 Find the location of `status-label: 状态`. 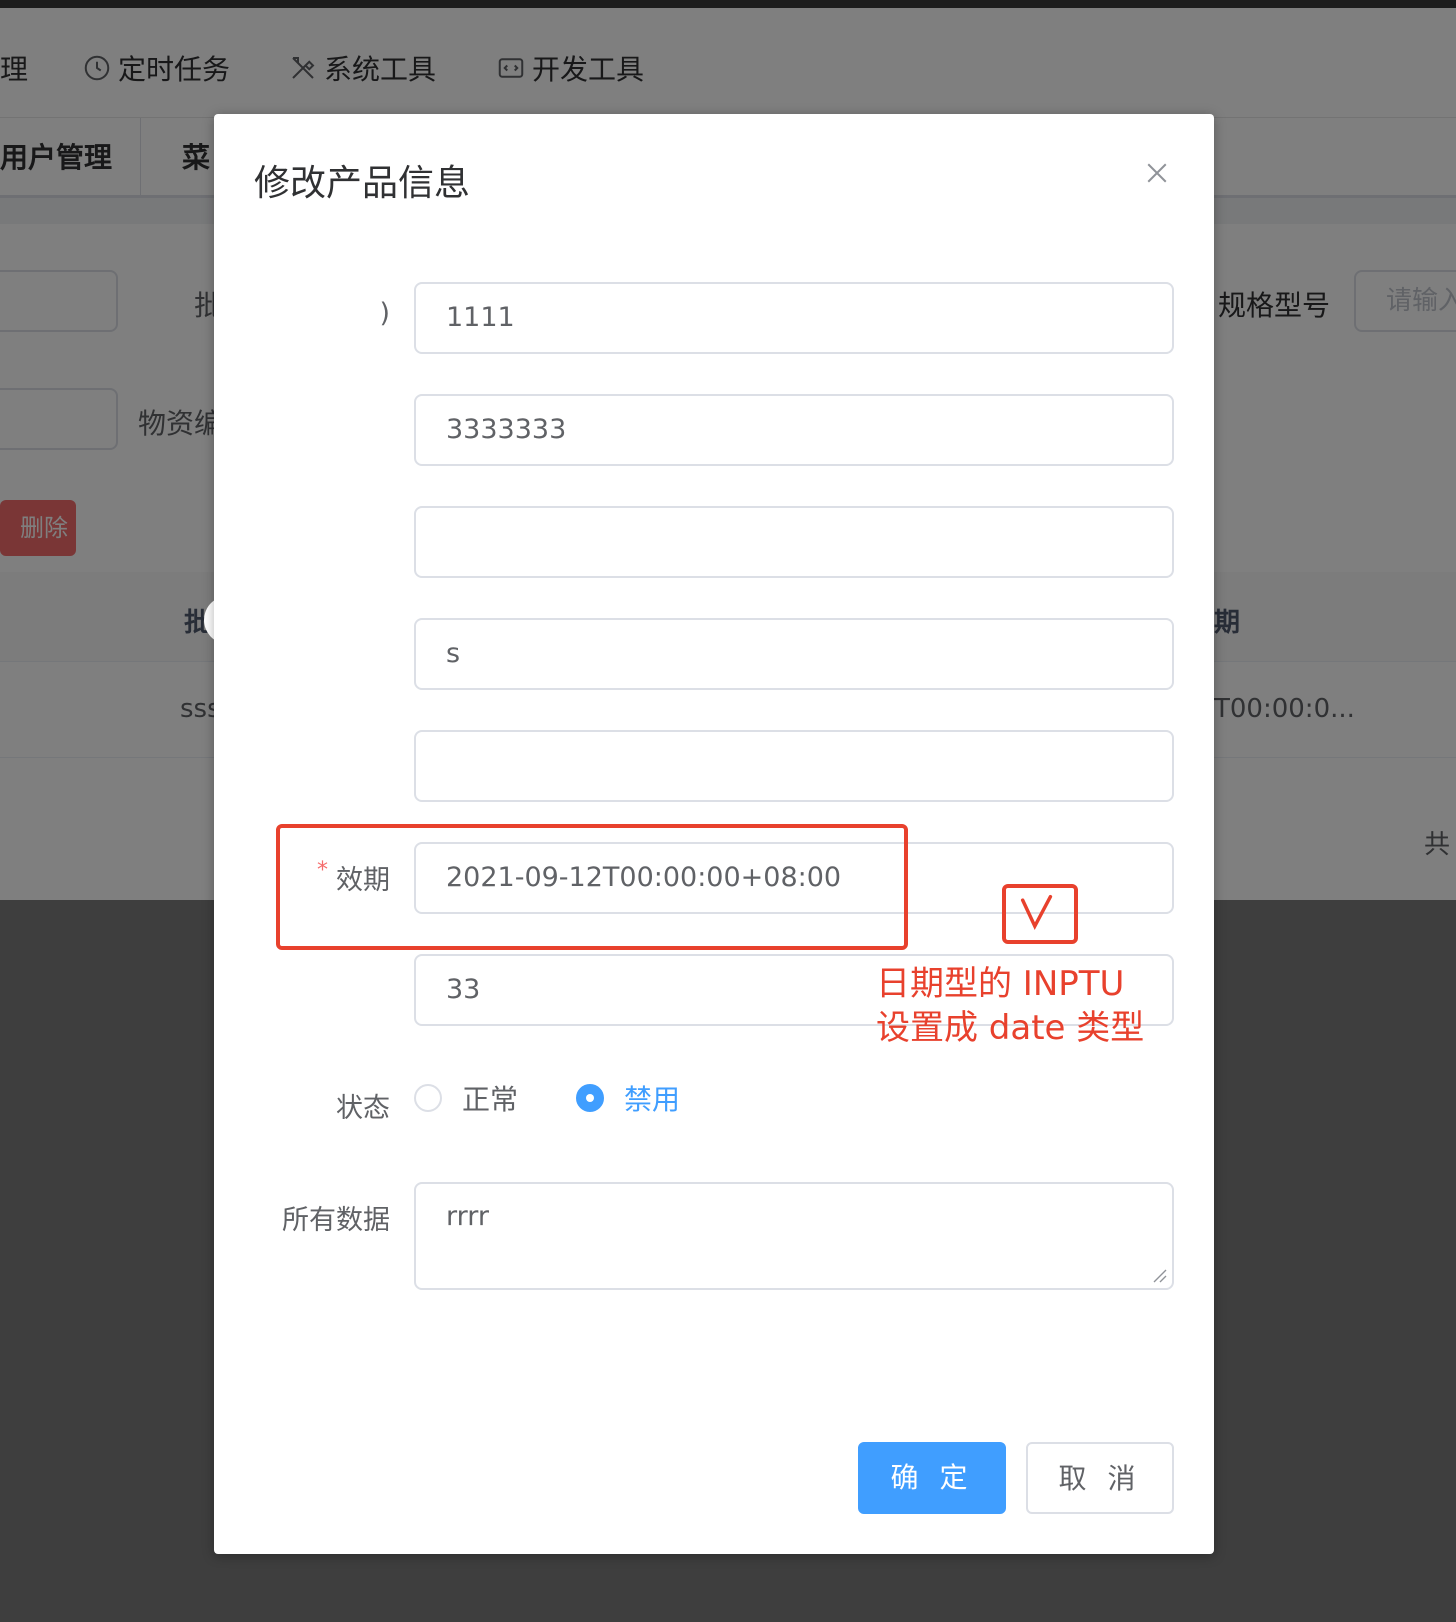

status-label: 状态 is located at coordinates (363, 1108).